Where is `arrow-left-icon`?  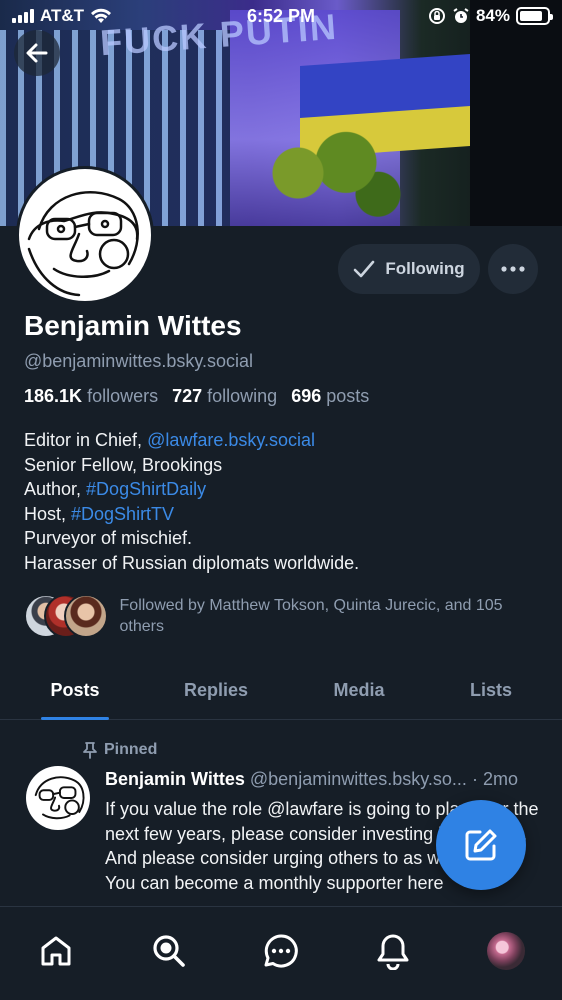
arrow-left-icon is located at coordinates (37, 53).